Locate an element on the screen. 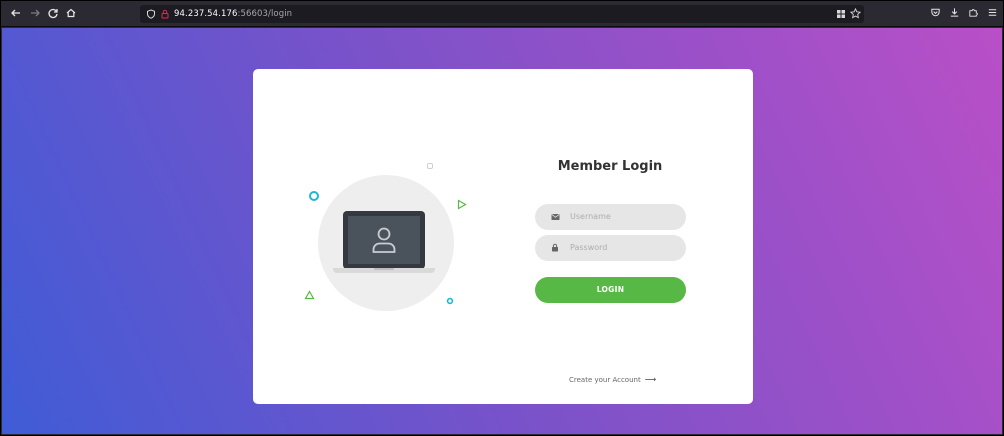 The height and width of the screenshot is (436, 1004). username-field: Username is located at coordinates (610, 217).